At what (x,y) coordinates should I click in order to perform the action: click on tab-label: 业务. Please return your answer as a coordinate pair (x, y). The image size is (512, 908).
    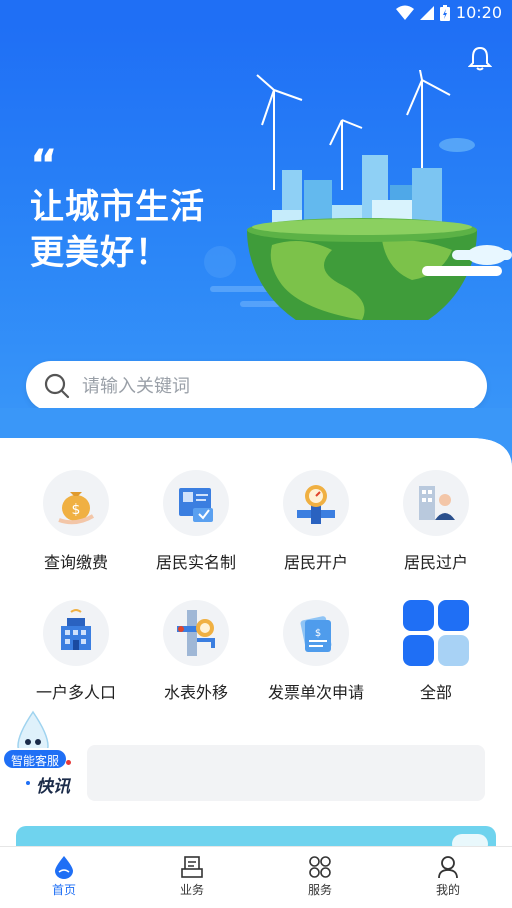
    Looking at the image, I should click on (191, 890).